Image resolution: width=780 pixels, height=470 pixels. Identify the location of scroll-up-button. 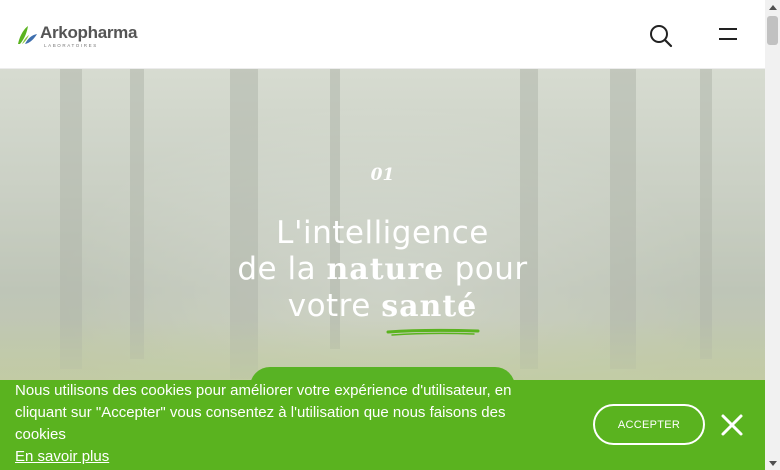
(772, 7).